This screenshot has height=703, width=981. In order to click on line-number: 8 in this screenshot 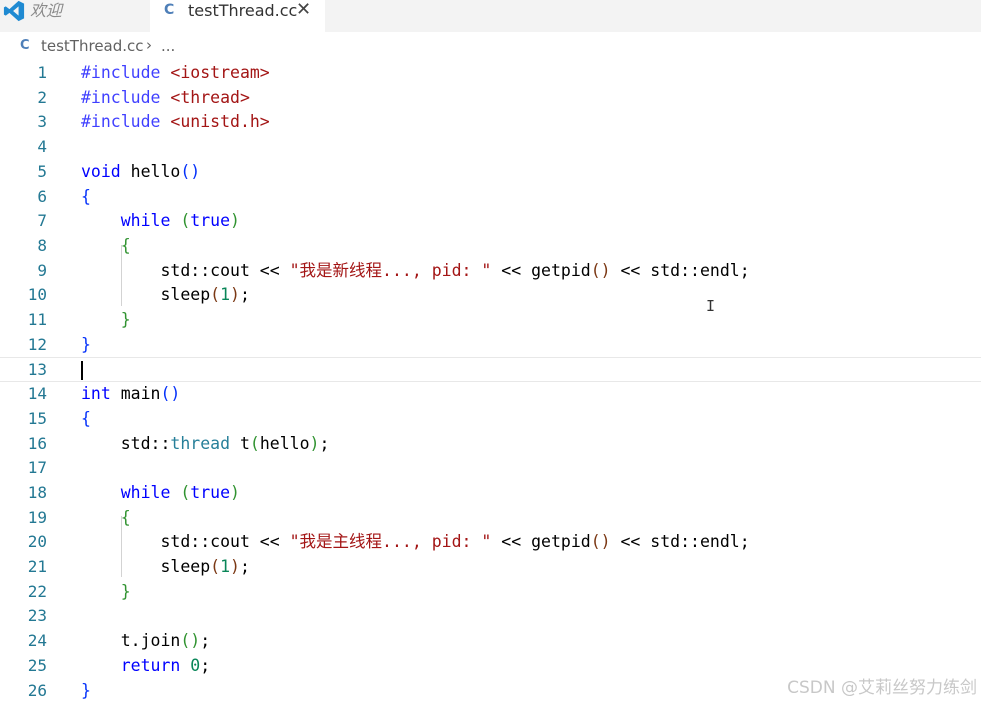, I will do `click(23, 246)`.